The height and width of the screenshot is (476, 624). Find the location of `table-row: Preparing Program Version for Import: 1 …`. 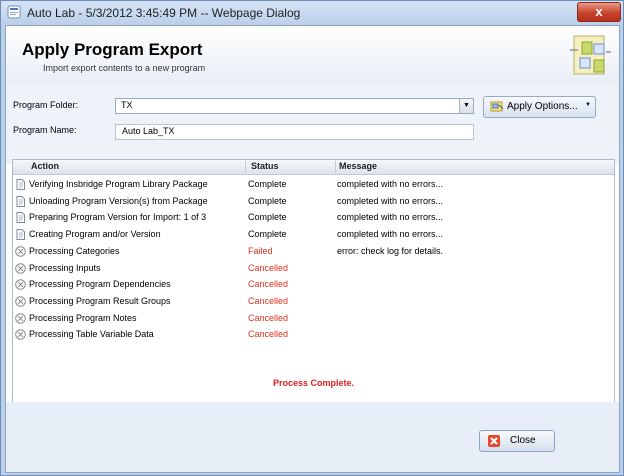

table-row: Preparing Program Version for Import: 1 … is located at coordinates (313, 218).